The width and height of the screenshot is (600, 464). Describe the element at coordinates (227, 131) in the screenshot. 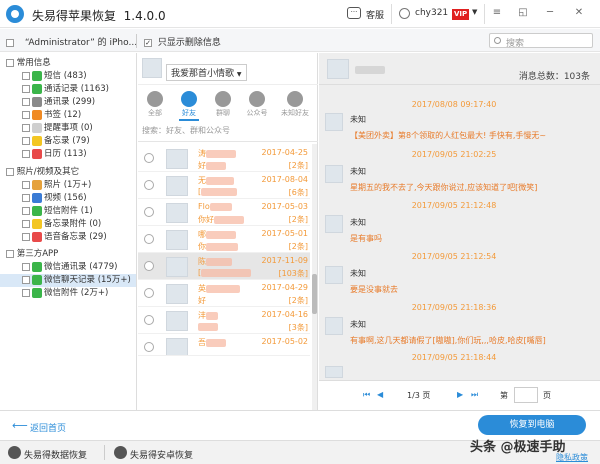

I see `contact-search-input: 搜索：好友、群和公众号` at that location.